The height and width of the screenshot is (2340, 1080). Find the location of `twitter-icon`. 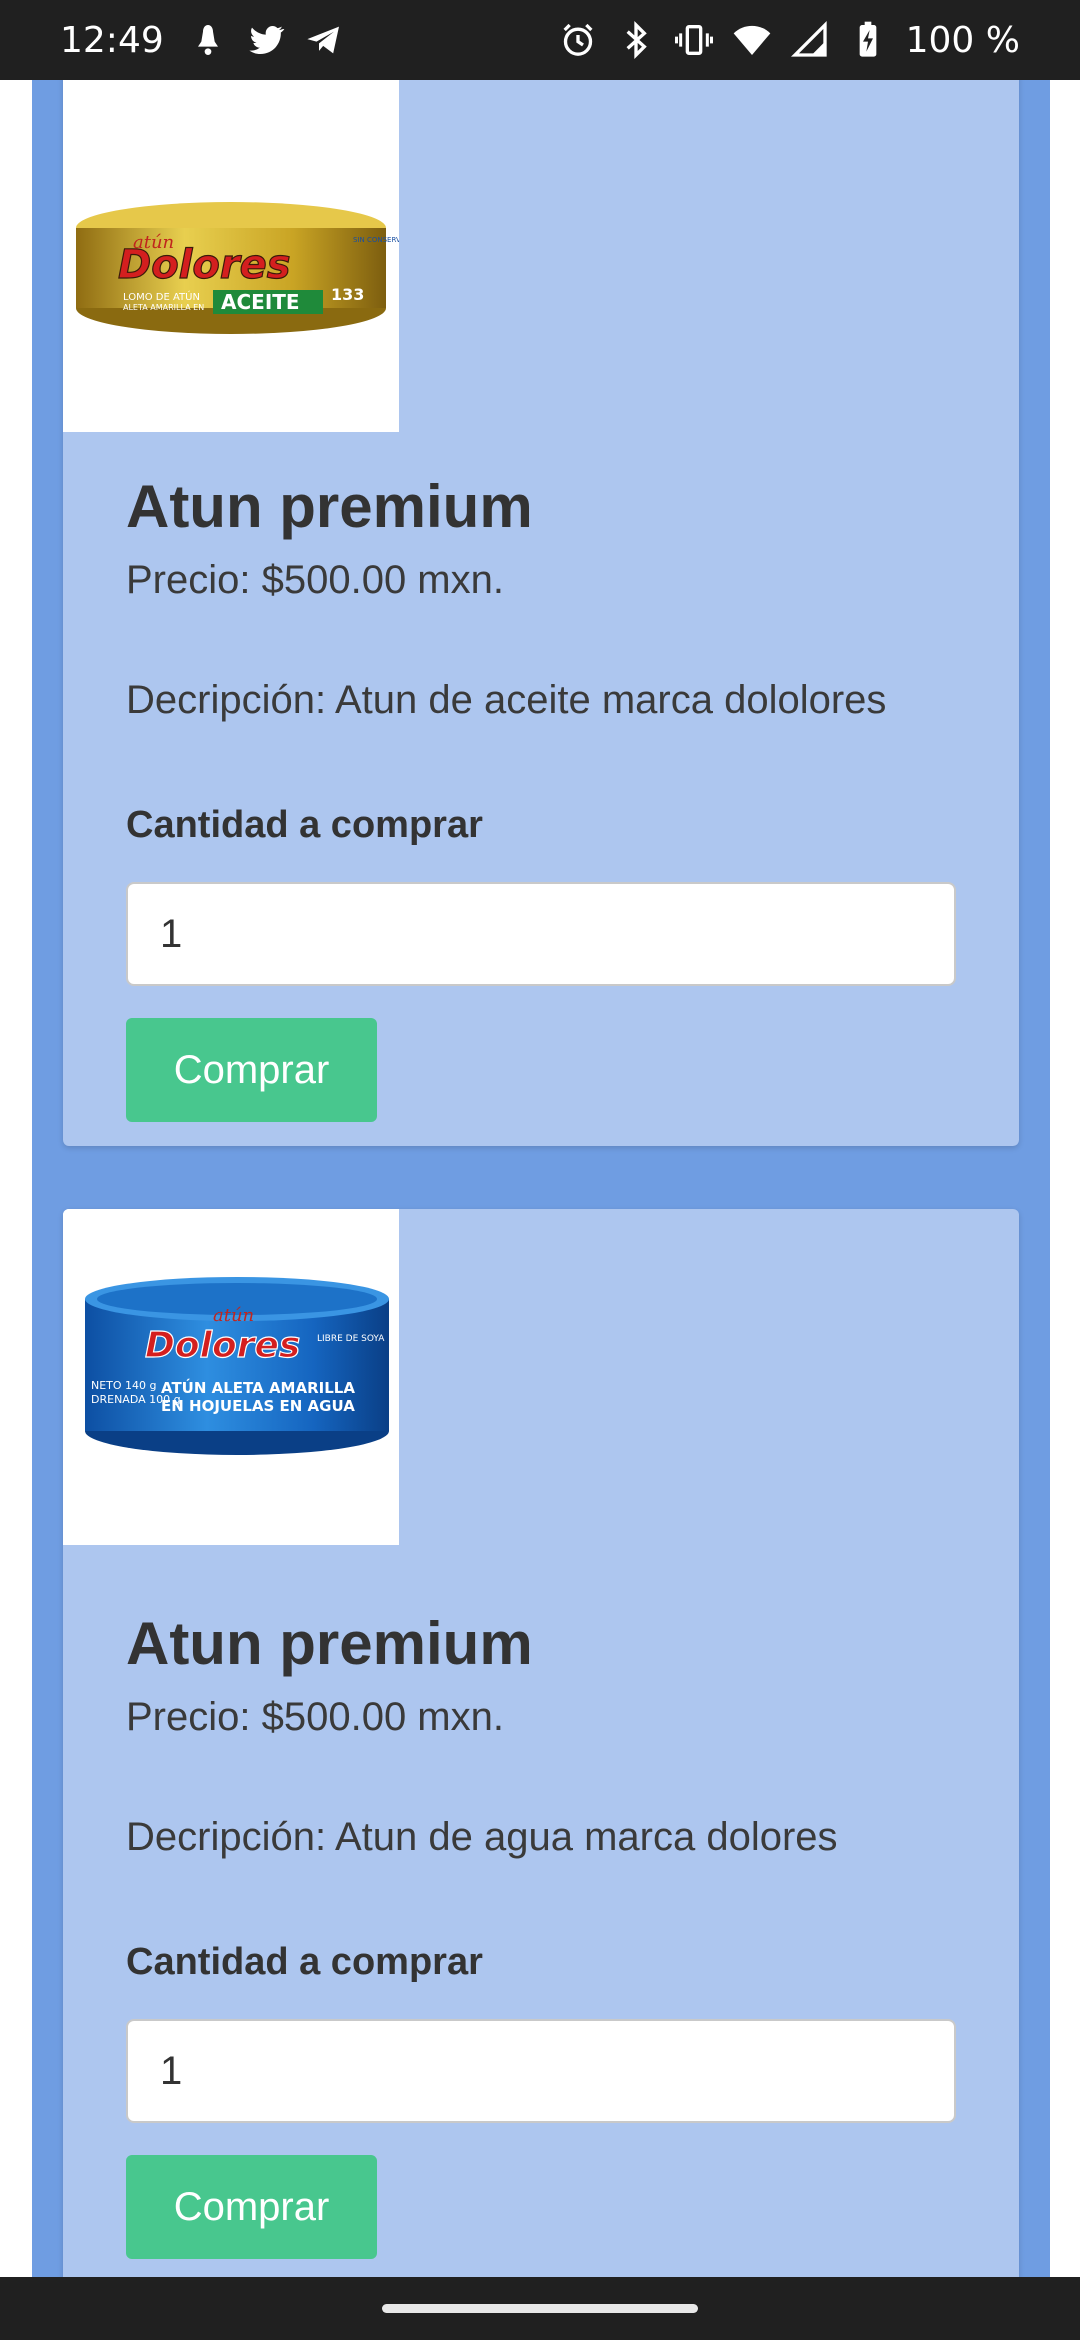

twitter-icon is located at coordinates (267, 40).